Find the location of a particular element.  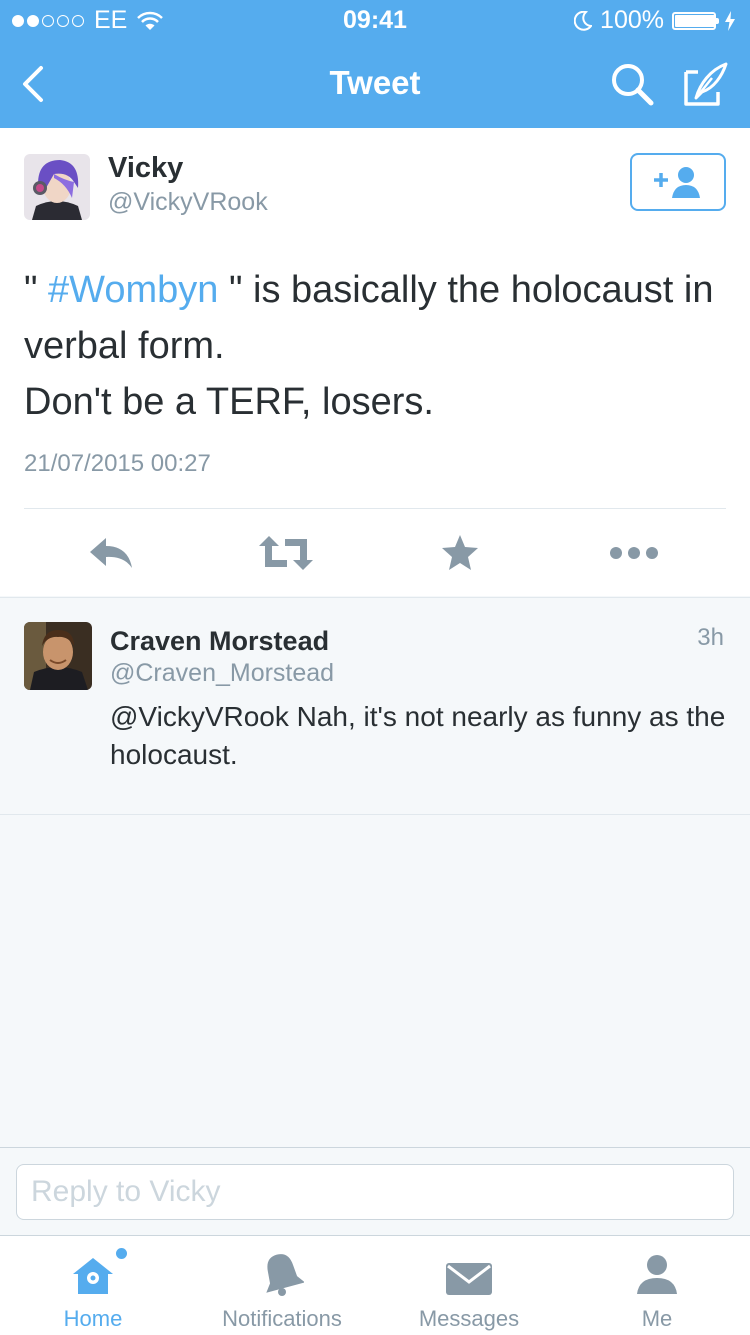

reply-author-handle: @Craven_Morstead is located at coordinates (222, 673).